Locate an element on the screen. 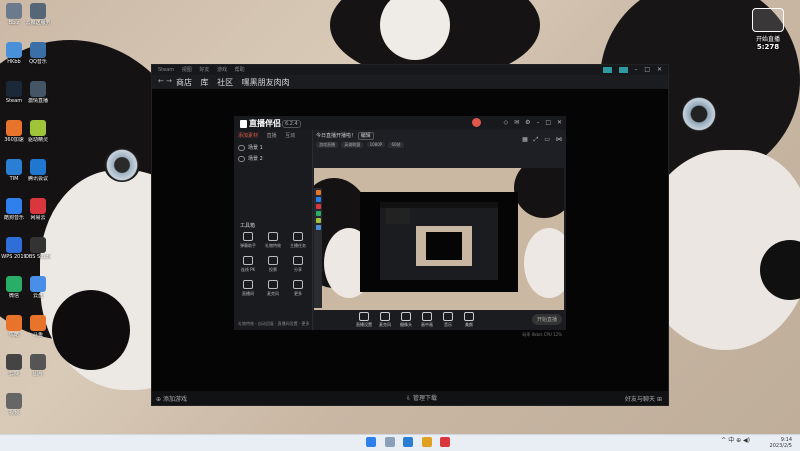 This screenshot has height=451, width=800. toolbox-item: 连线 PK is located at coordinates (248, 264).